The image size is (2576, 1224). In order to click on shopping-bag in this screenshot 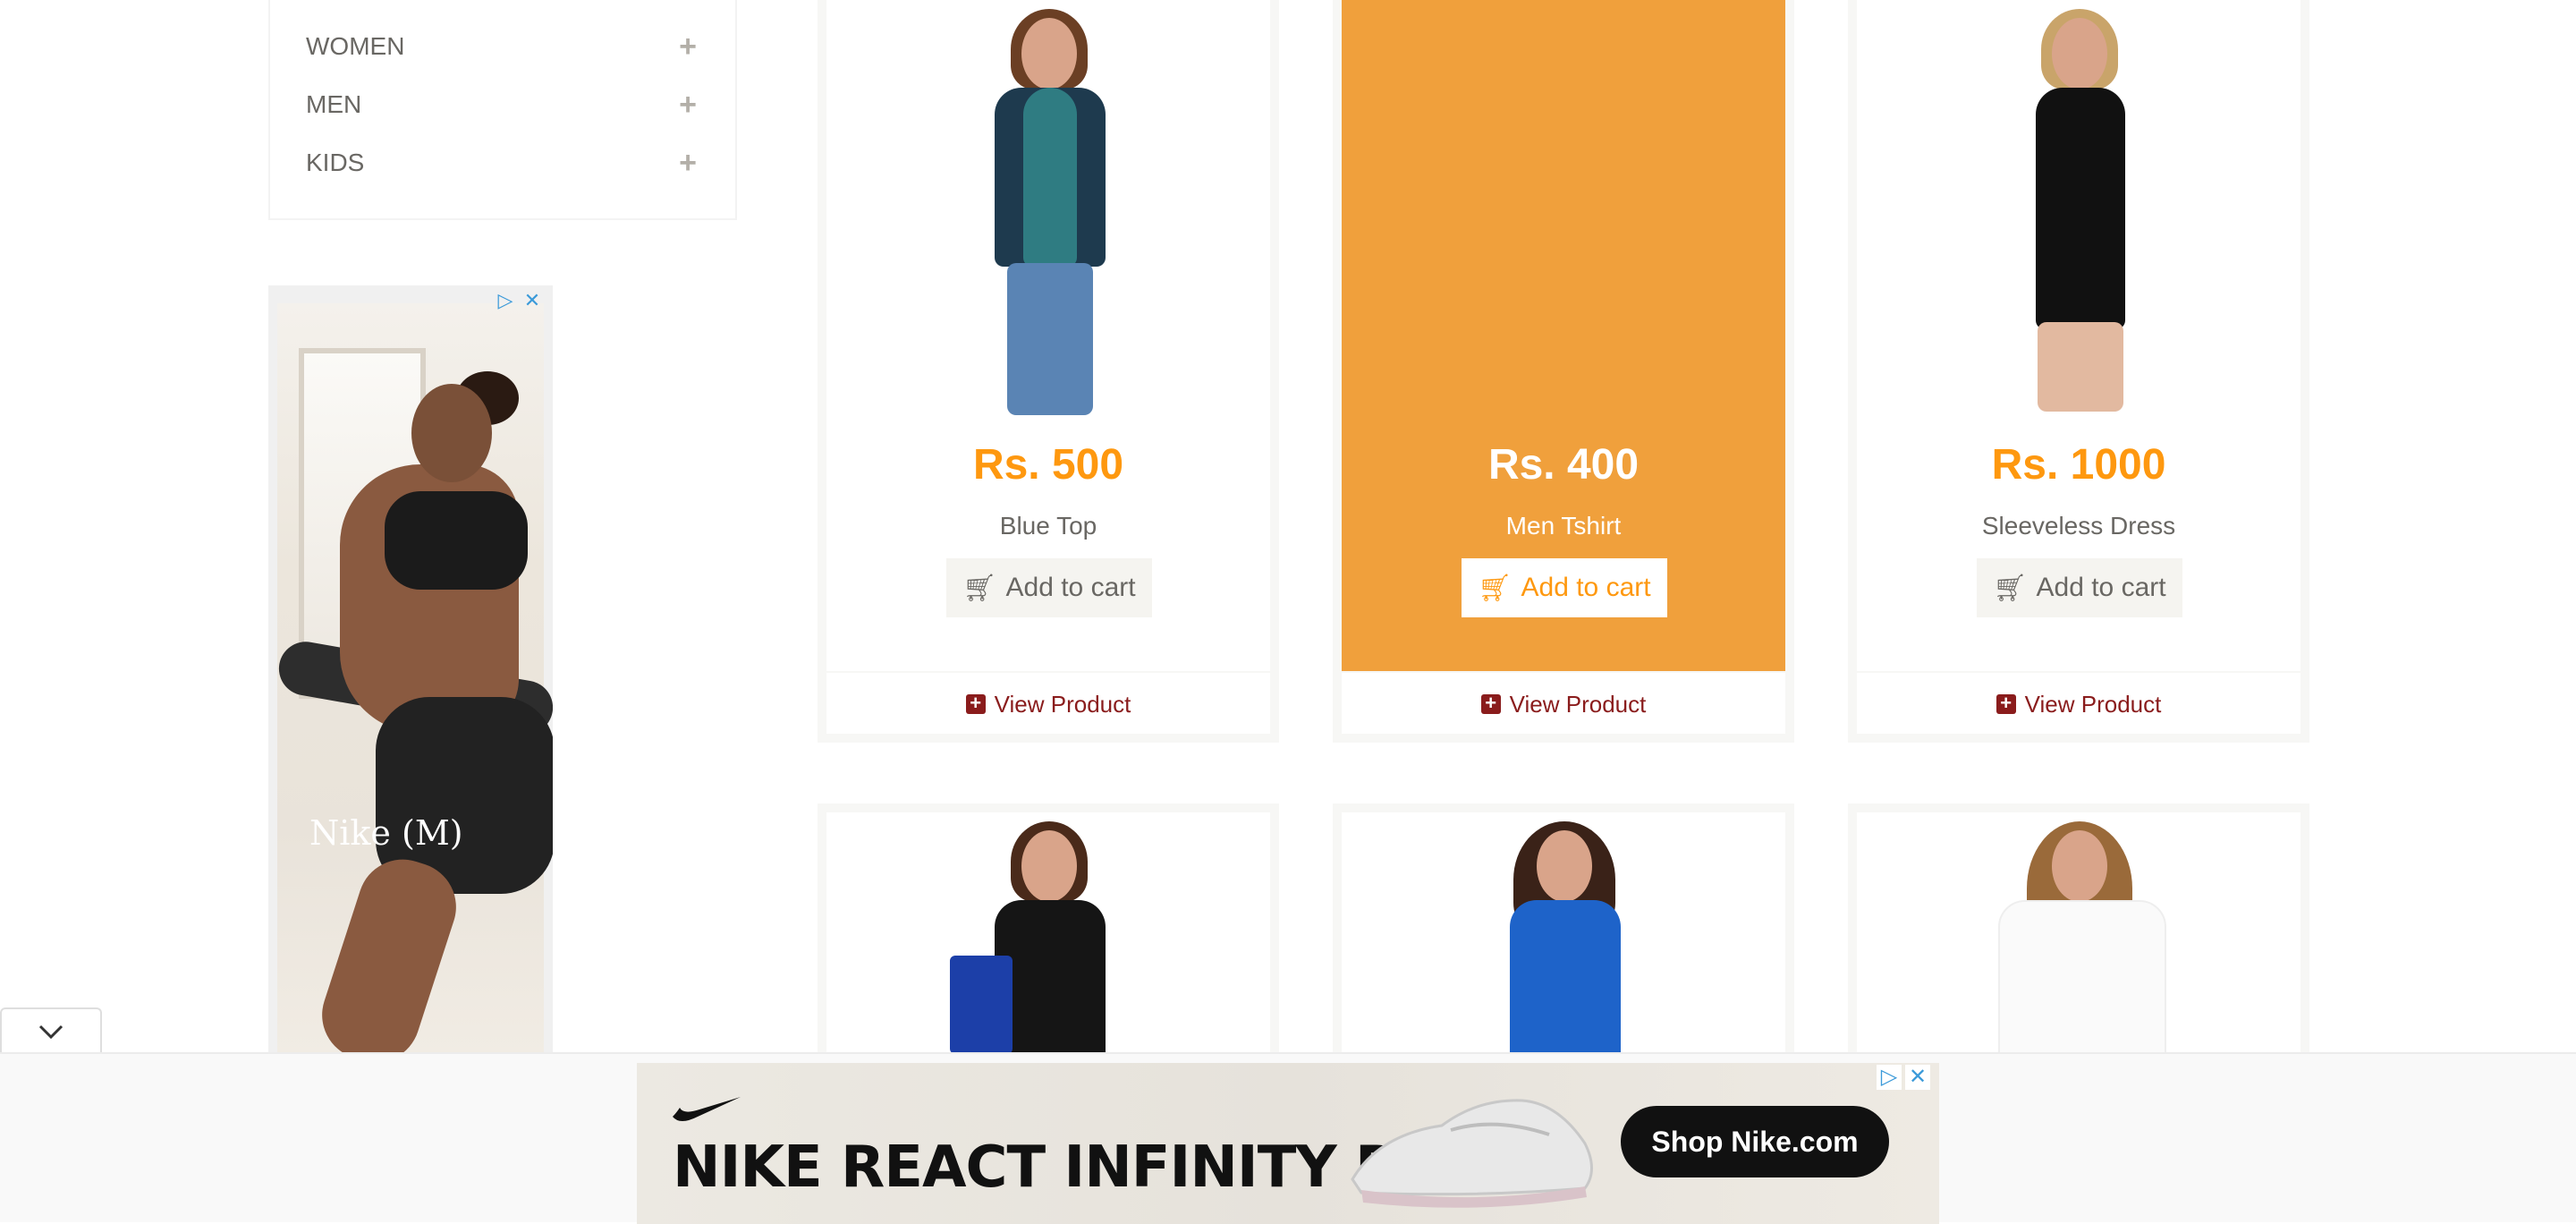, I will do `click(981, 1005)`.